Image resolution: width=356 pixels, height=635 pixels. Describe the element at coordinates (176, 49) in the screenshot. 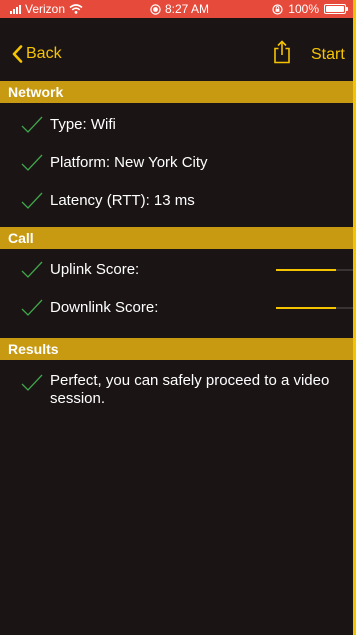

I see `navigation-bar: Back Start` at that location.